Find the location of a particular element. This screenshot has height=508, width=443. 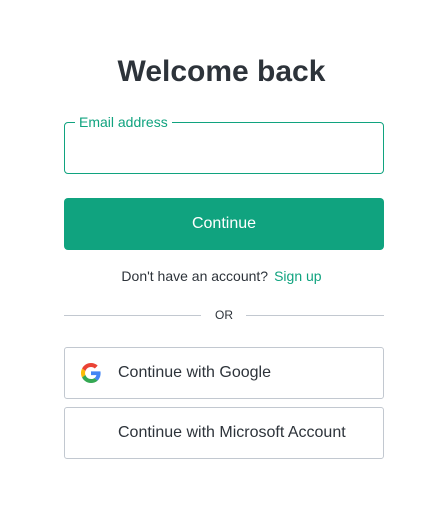

signup-prompt: Don't have an account? Sign up is located at coordinates (221, 276).